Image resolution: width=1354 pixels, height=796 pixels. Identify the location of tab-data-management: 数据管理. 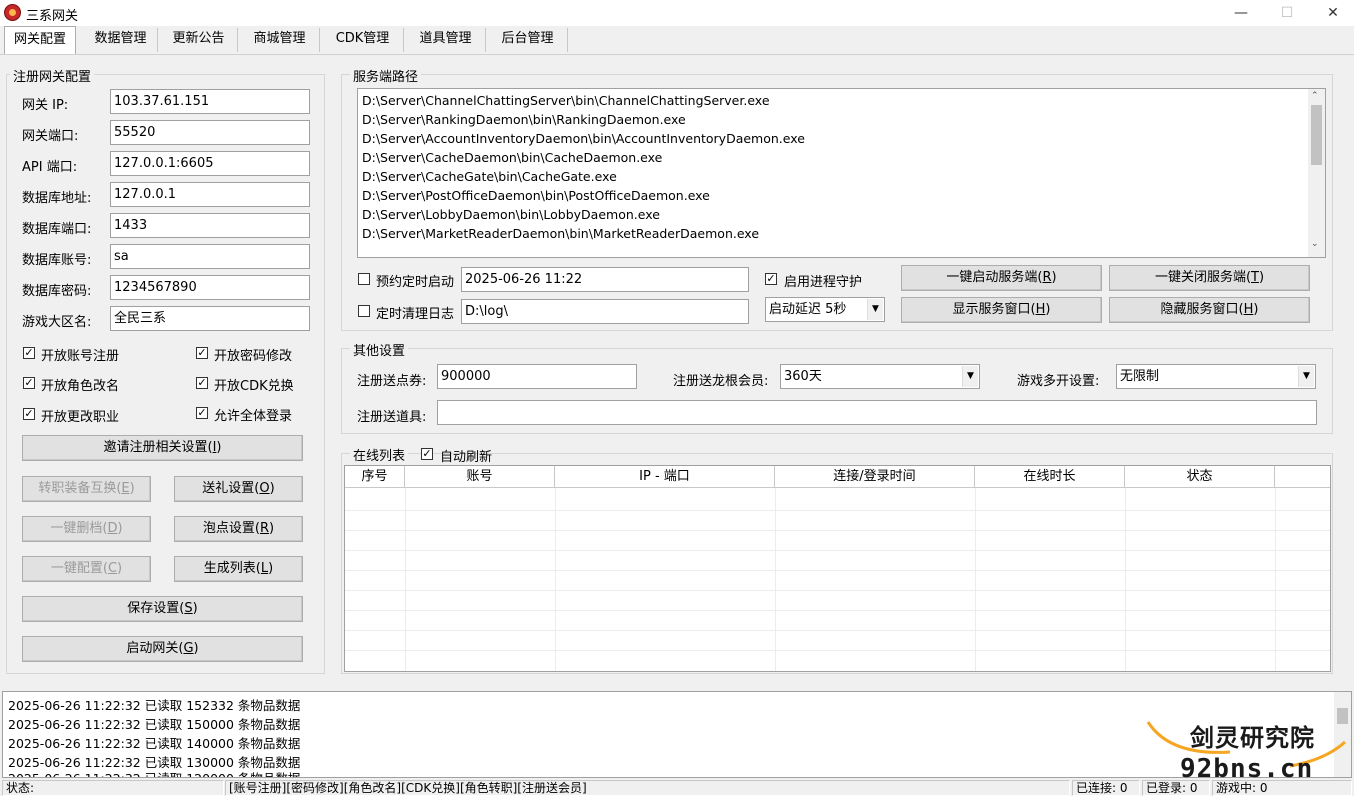
(121, 40).